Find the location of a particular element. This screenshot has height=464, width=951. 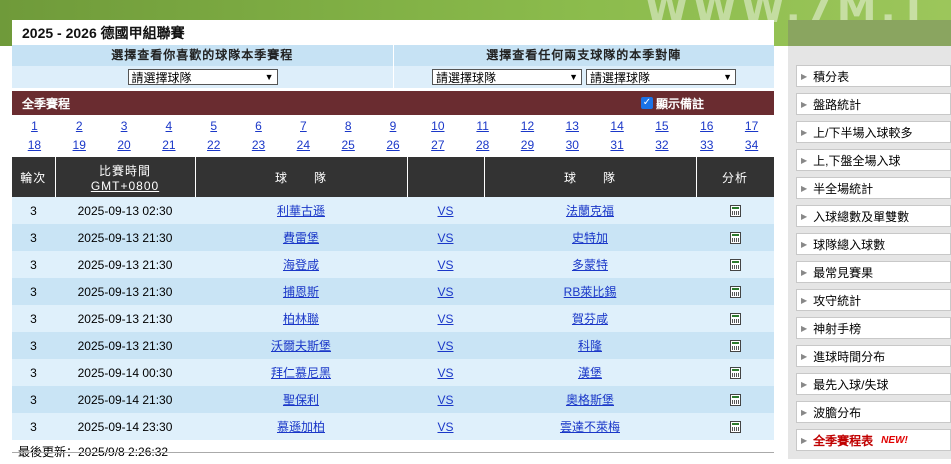

round-link: 2 is located at coordinates (79, 126).